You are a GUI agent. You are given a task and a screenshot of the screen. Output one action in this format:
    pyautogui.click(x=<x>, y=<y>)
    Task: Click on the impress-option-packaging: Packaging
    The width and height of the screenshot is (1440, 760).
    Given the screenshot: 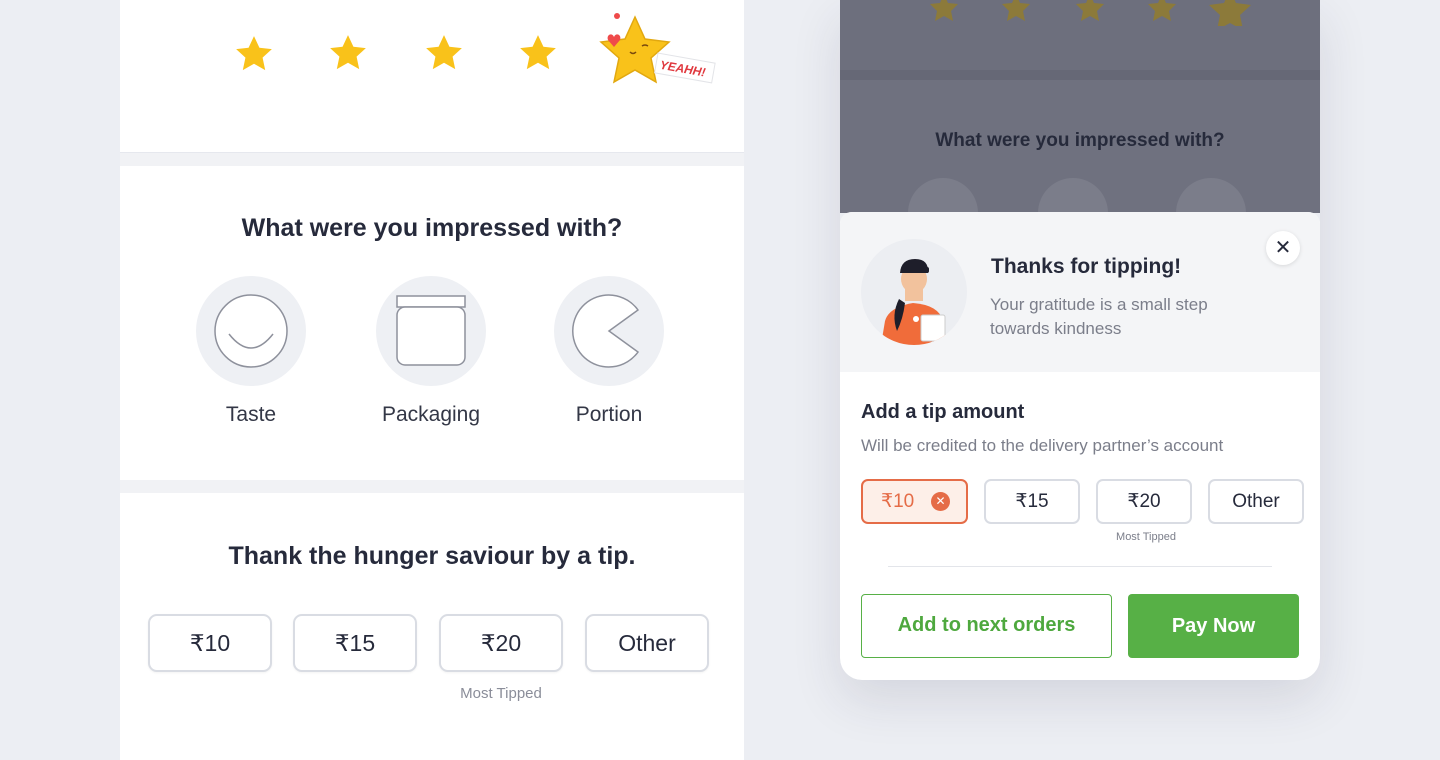 What is the action you would take?
    pyautogui.click(x=431, y=351)
    